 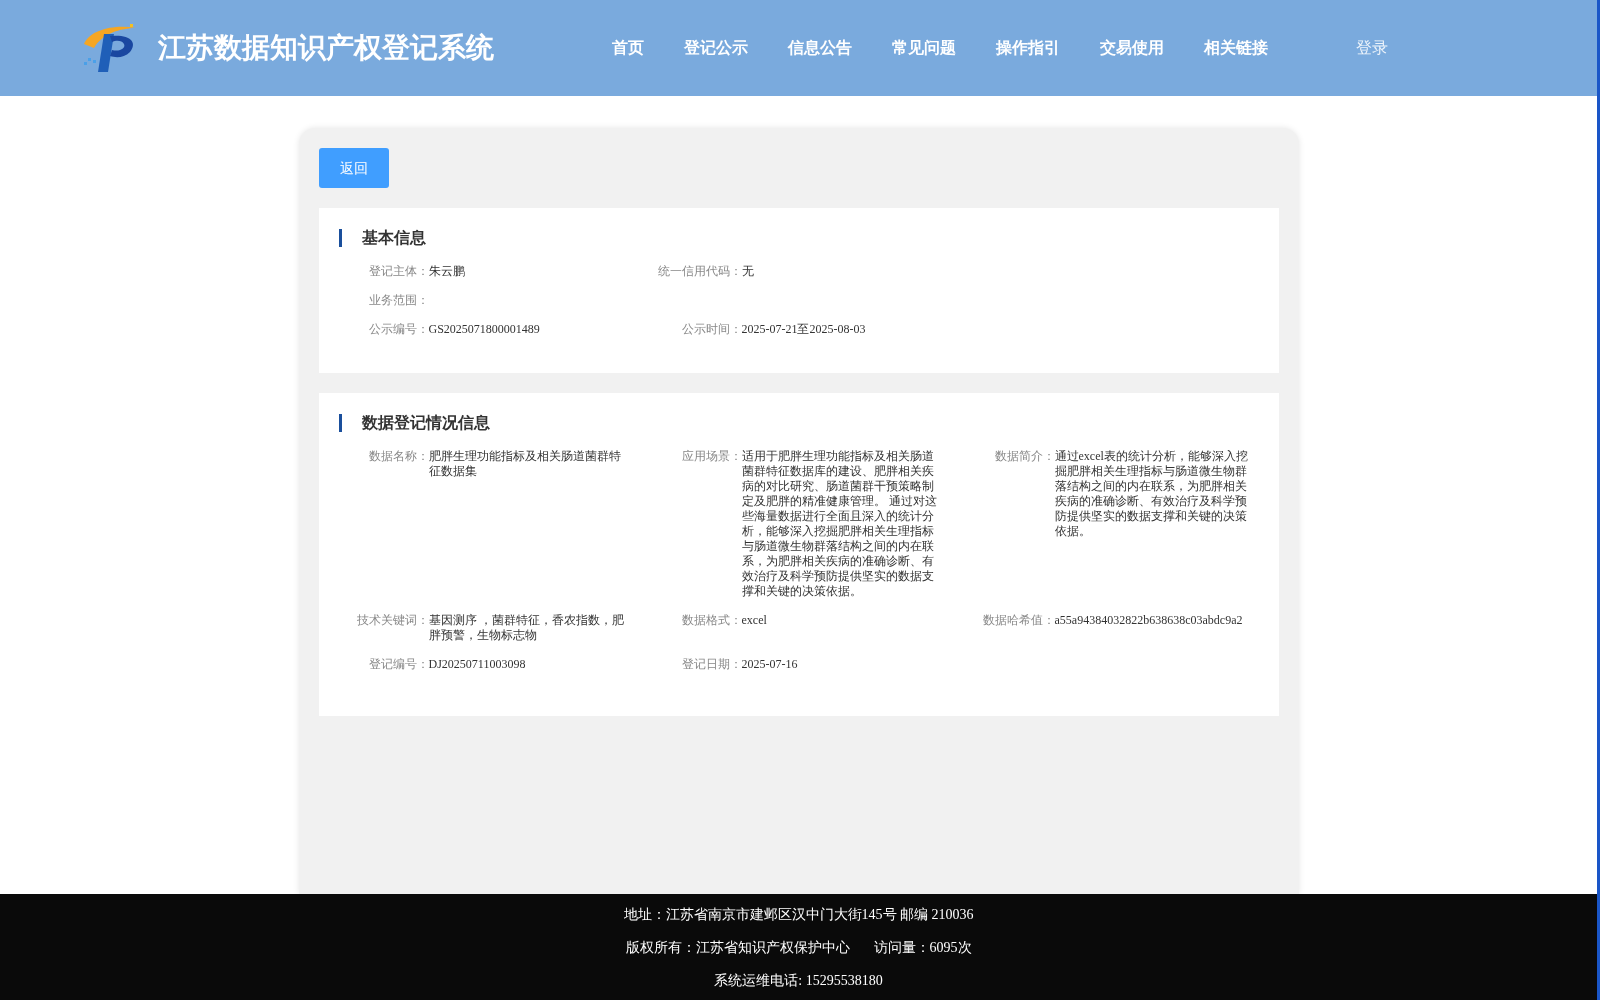 I want to click on field-label: 技术关键词：, so click(x=392, y=620).